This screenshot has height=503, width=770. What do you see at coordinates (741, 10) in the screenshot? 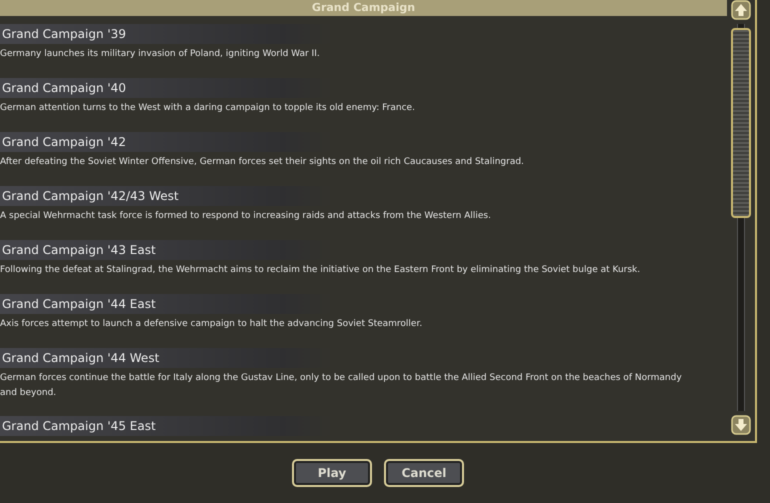
I see `scroll-up-icon` at bounding box center [741, 10].